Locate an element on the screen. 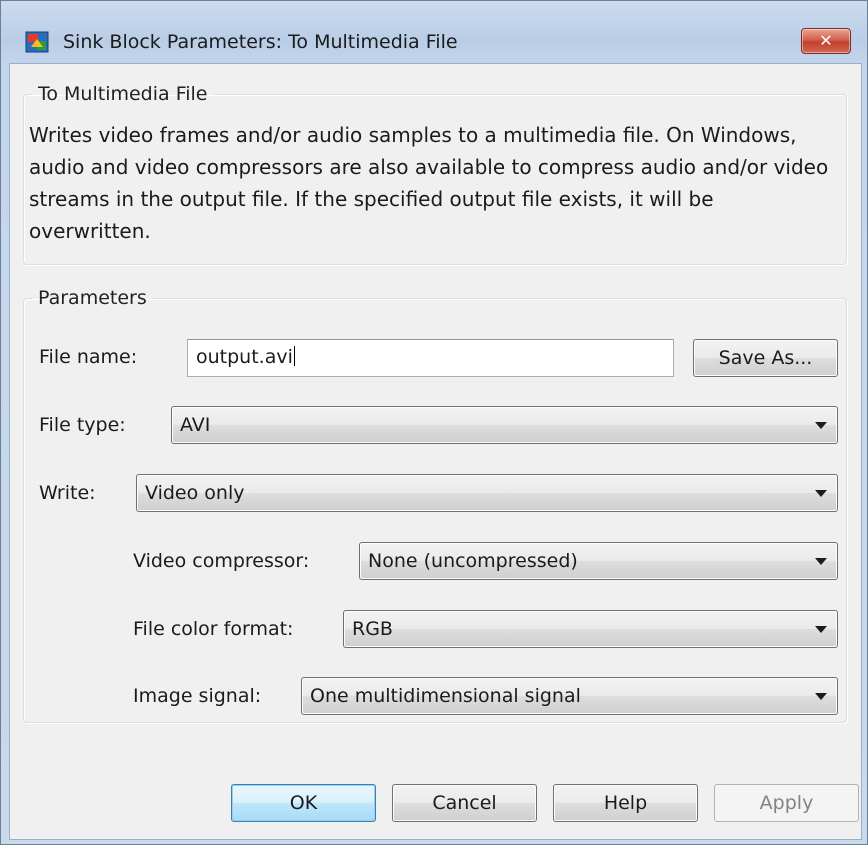 This screenshot has width=868, height=845. file-color-format-label: File color format: is located at coordinates (213, 629).